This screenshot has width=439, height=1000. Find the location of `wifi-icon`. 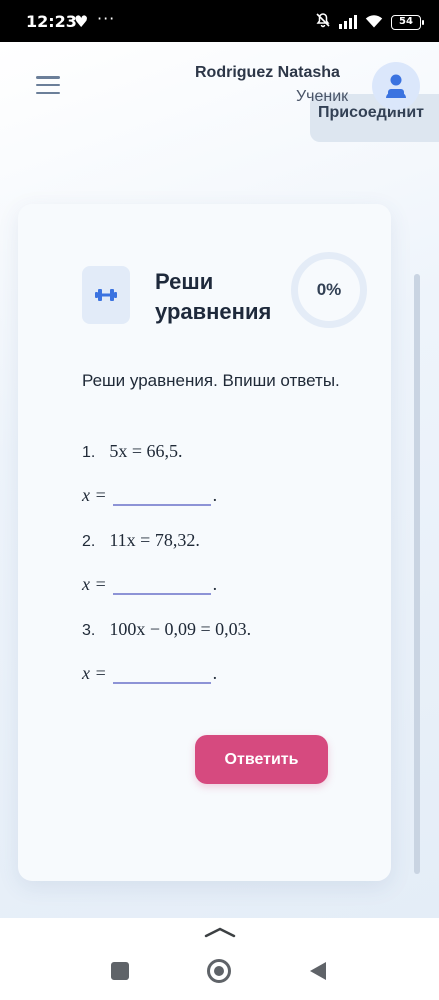

wifi-icon is located at coordinates (374, 22).